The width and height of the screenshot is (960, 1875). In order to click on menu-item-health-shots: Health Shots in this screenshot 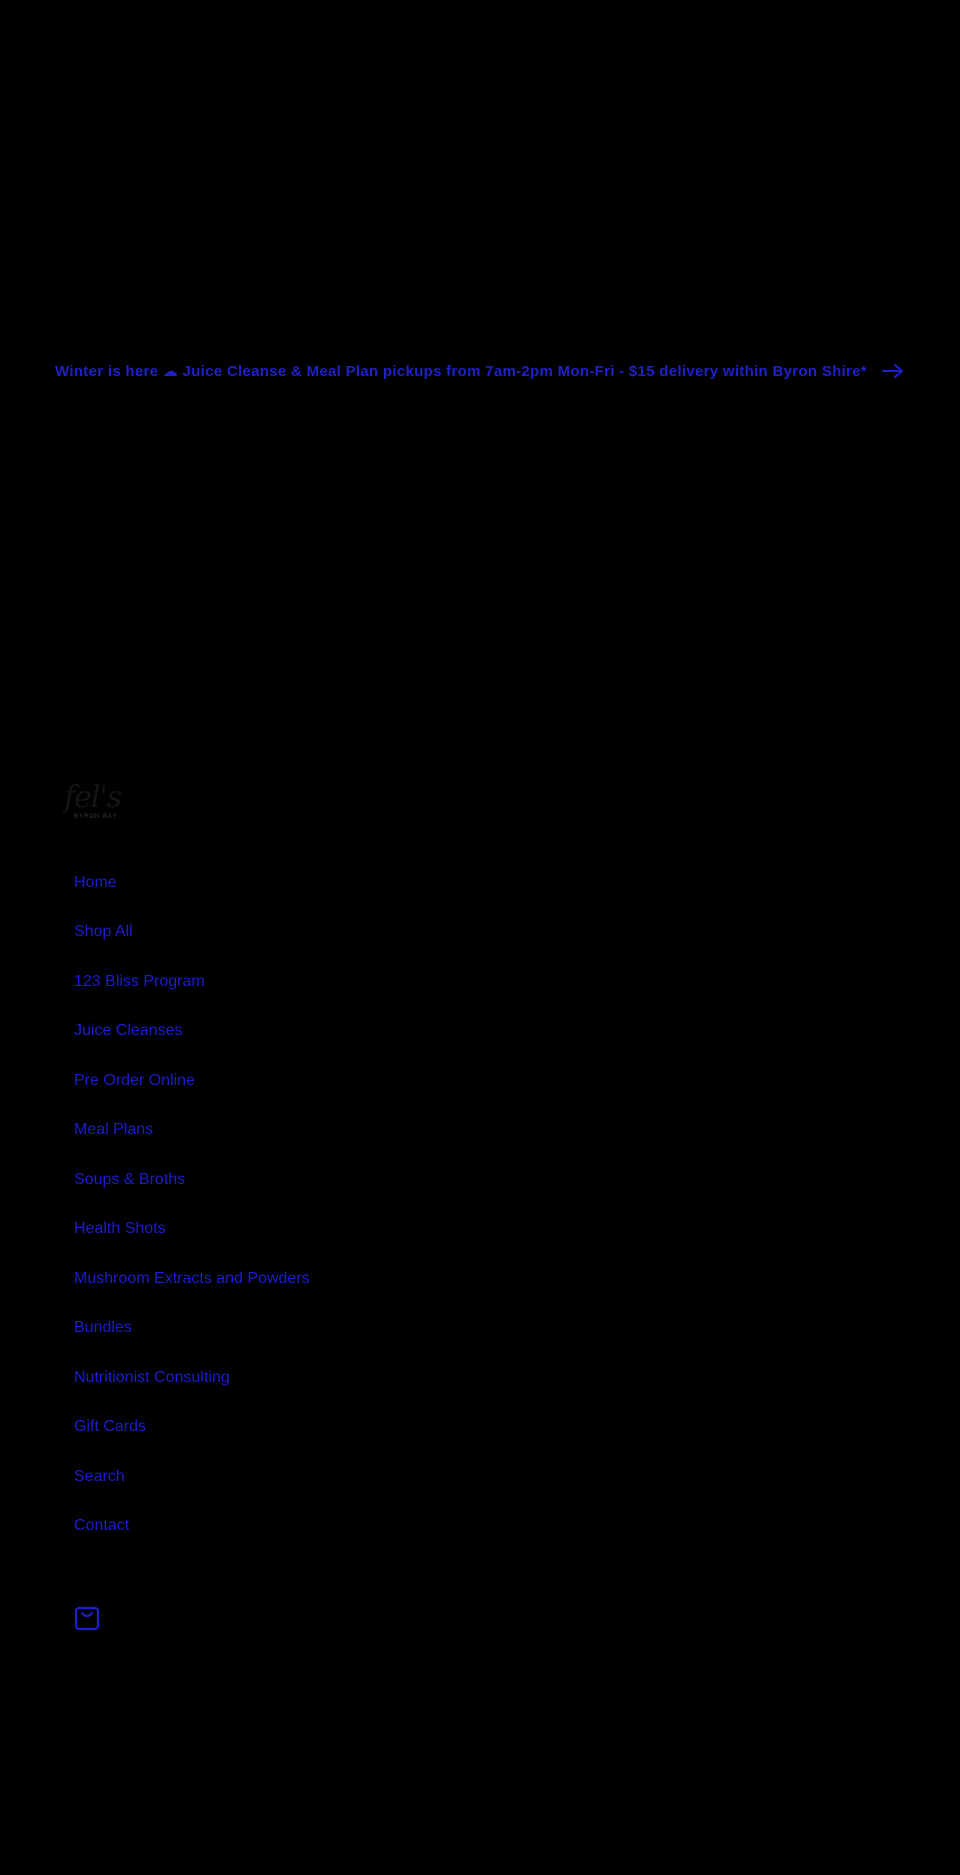, I will do `click(192, 1230)`.